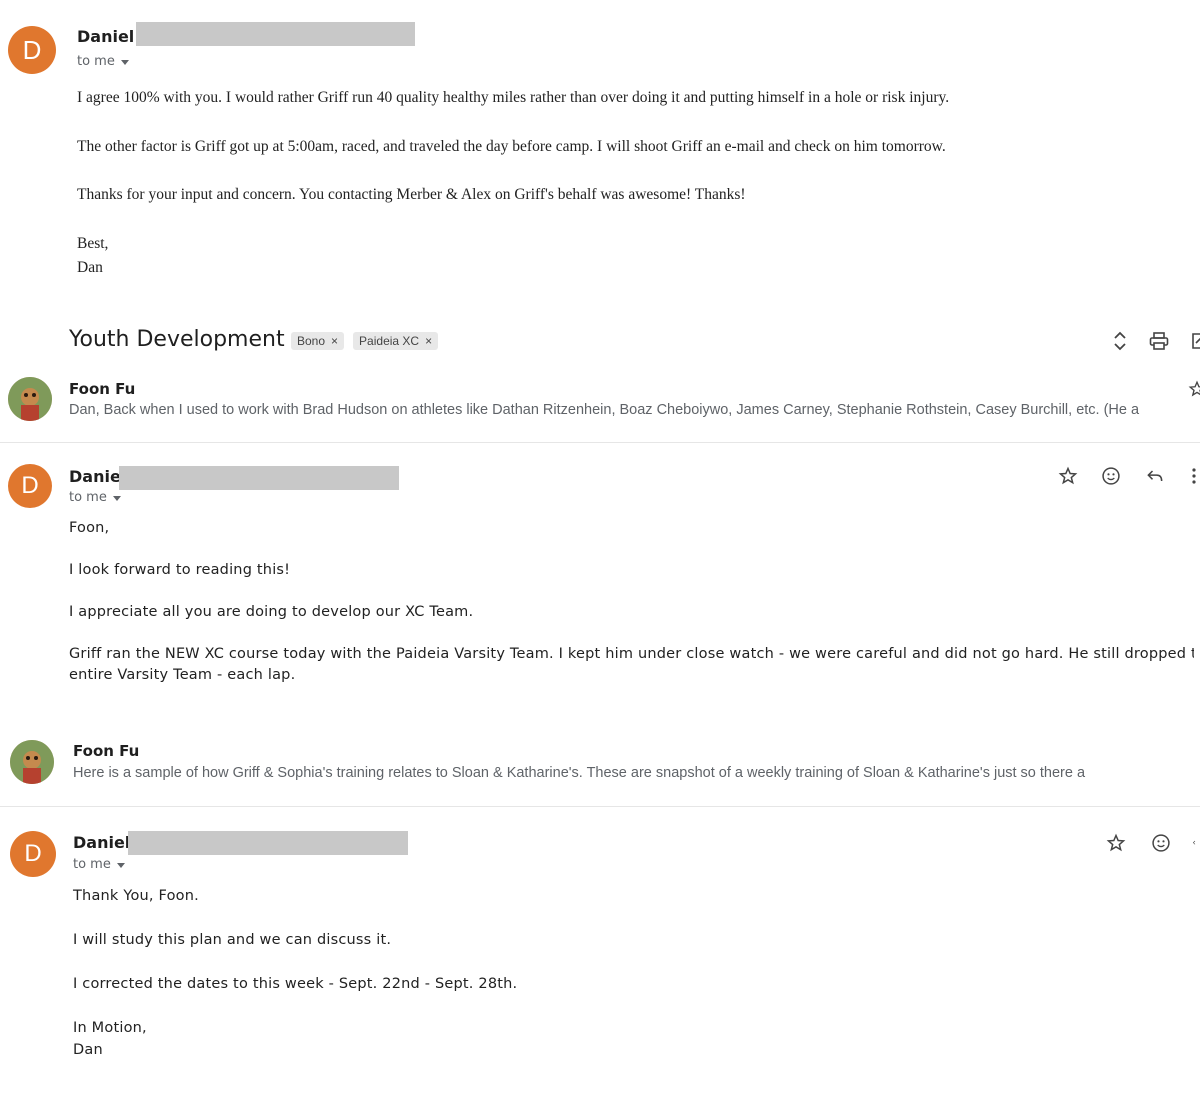 This screenshot has height=1100, width=1200. What do you see at coordinates (311, 341) in the screenshot?
I see `label-text: Bono` at bounding box center [311, 341].